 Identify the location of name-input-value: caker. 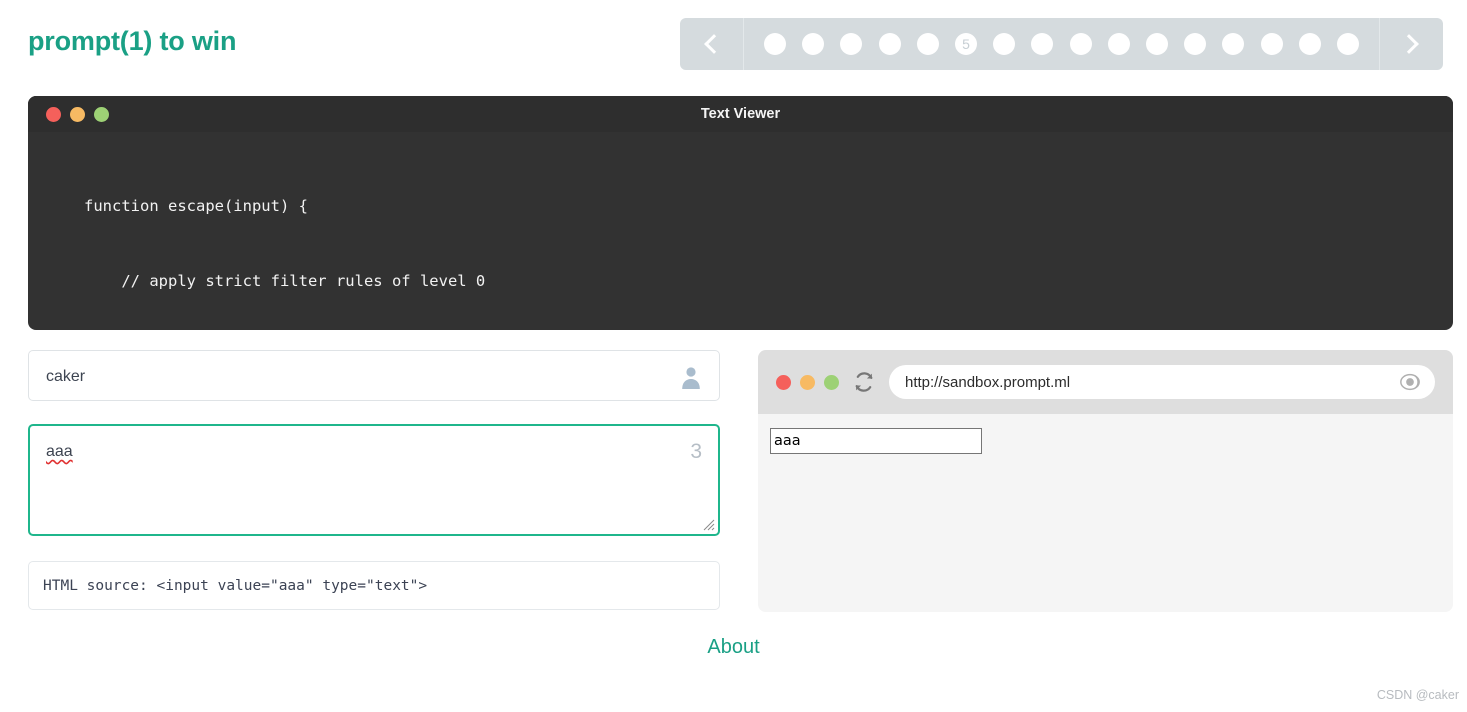
(66, 376).